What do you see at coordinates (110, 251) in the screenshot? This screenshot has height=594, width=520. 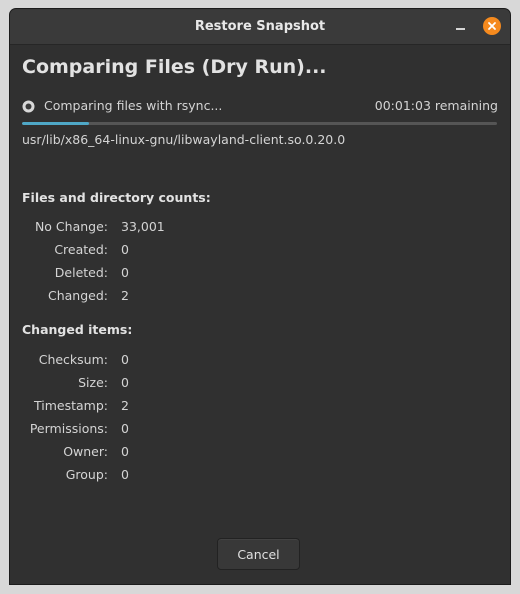 I see `stat-row-created: Created: 0` at bounding box center [110, 251].